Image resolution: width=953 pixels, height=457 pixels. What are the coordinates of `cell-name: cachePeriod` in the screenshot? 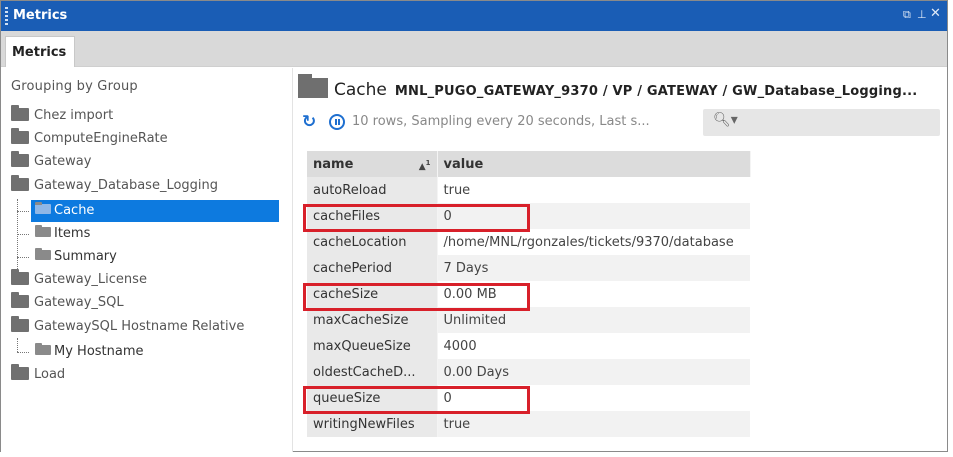 It's located at (372, 268).